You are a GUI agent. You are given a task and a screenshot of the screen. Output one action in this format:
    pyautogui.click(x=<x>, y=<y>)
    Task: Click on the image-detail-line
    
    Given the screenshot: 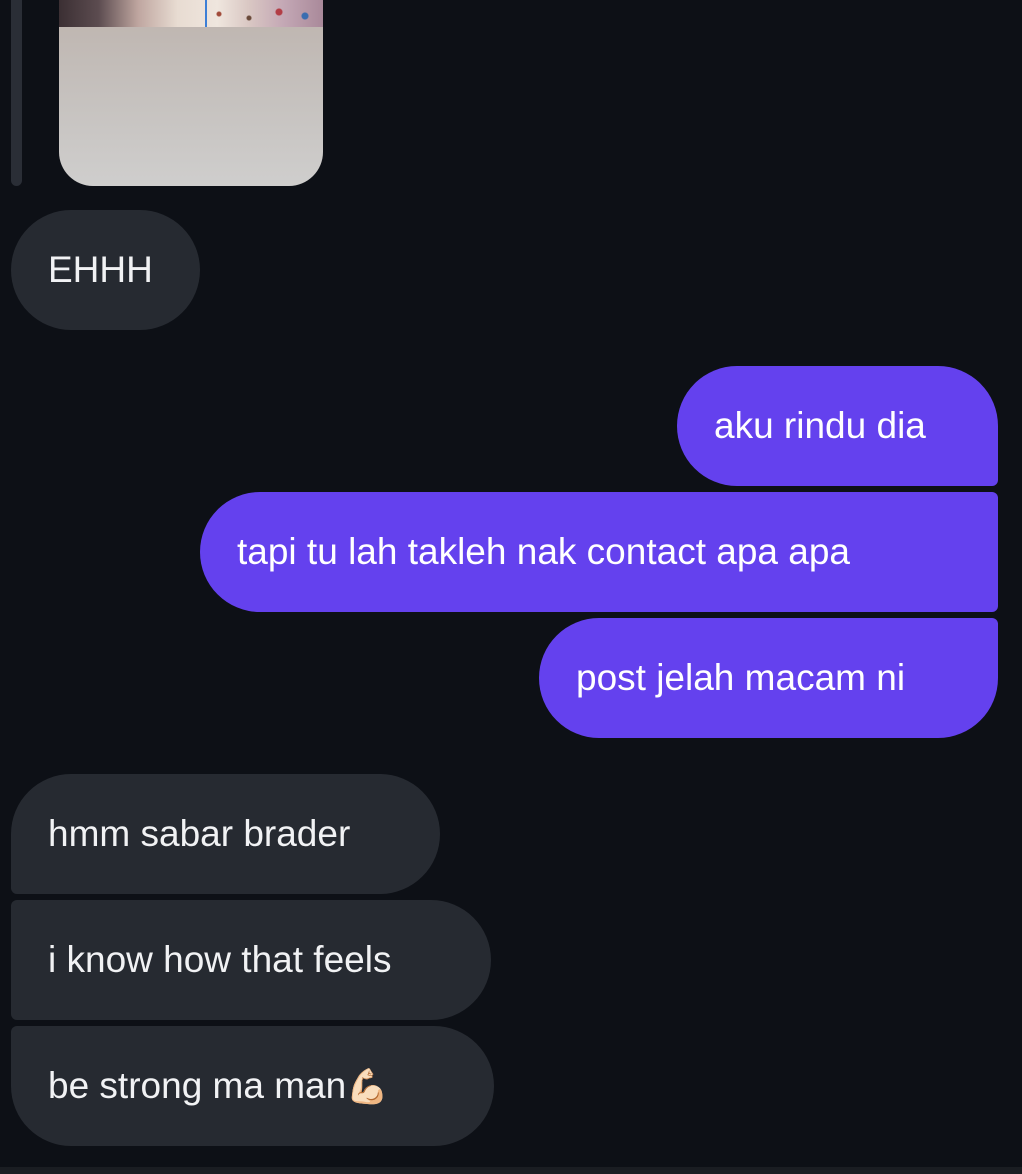 What is the action you would take?
    pyautogui.click(x=206, y=13)
    